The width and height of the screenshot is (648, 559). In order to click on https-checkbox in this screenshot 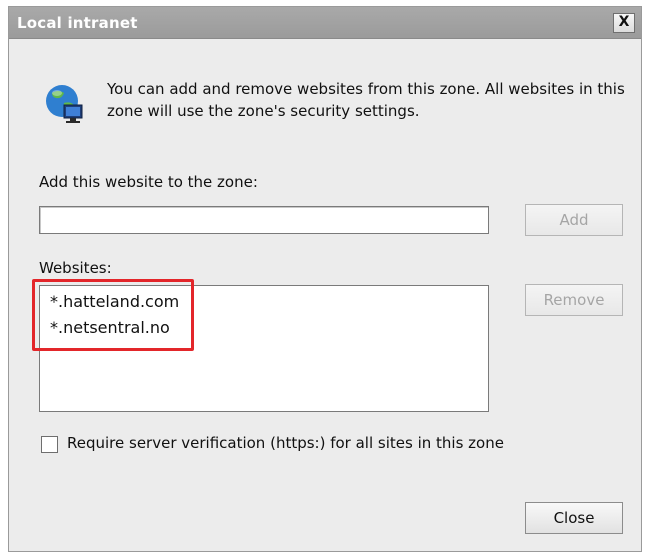, I will do `click(49, 444)`.